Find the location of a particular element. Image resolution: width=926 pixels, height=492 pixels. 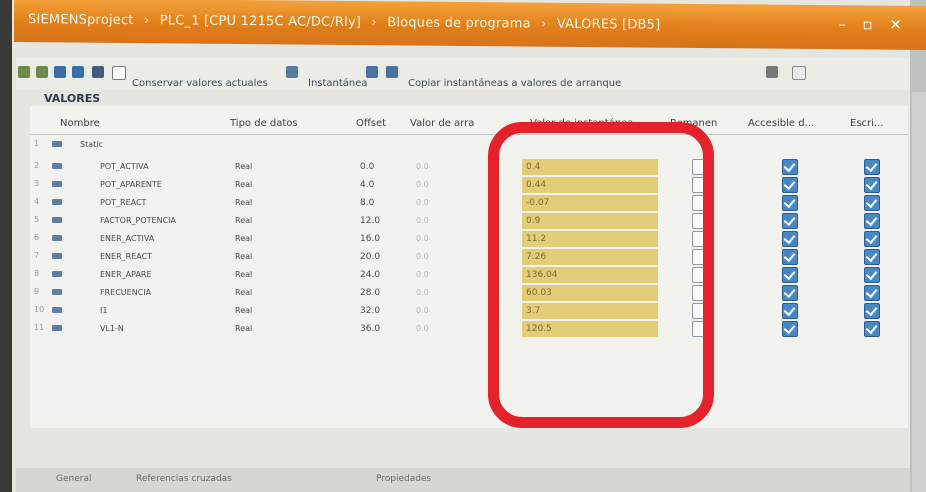

crumb-db: VALORES [DB5] is located at coordinates (609, 25).